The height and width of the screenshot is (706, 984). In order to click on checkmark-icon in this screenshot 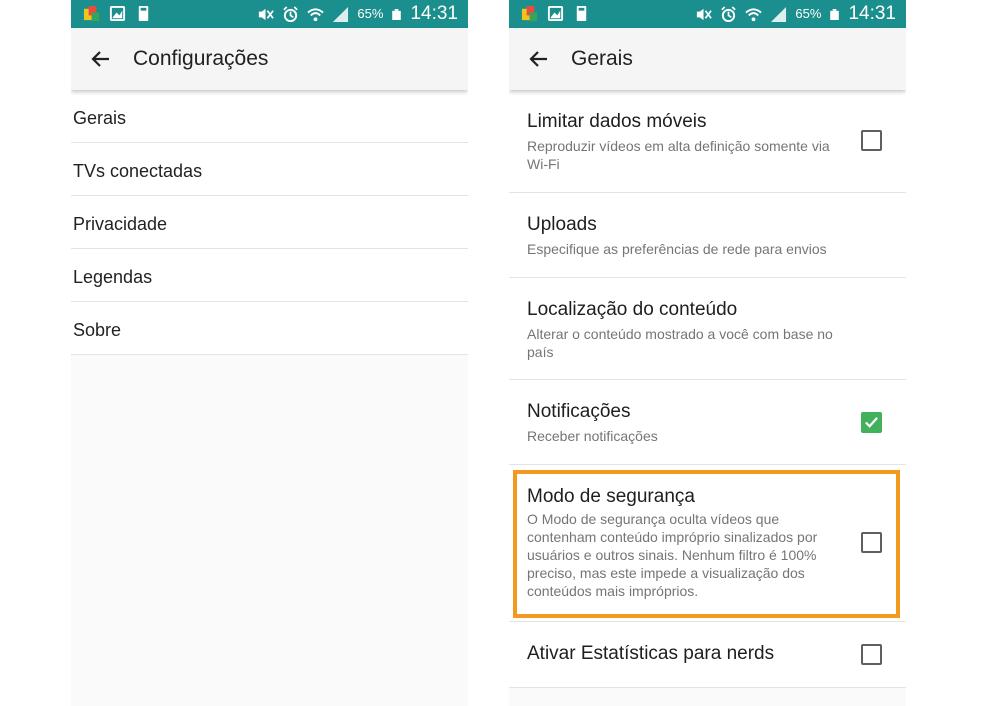, I will do `click(871, 422)`.